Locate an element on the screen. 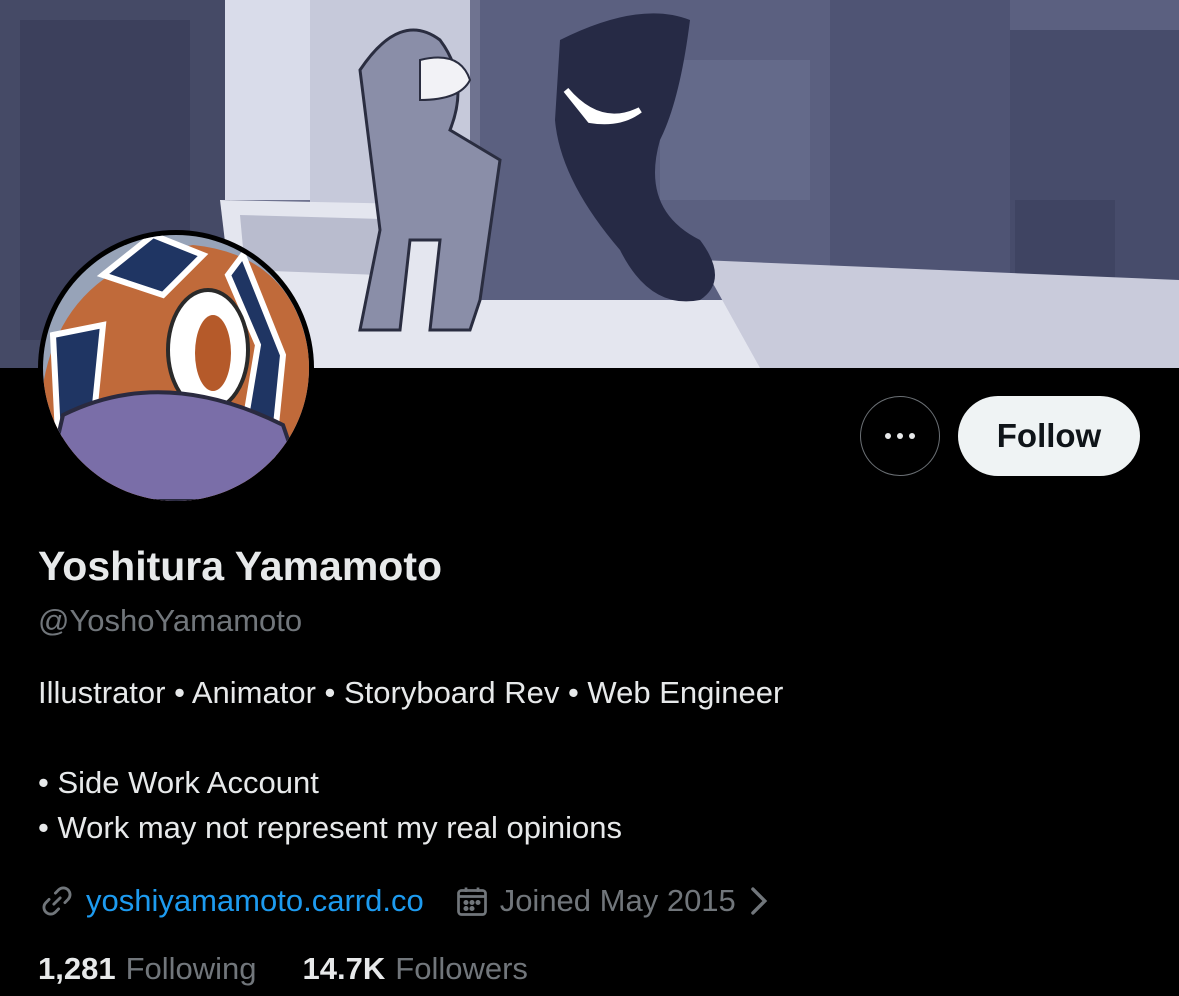  follow-stats: 1,281 Following 14.7K Followers is located at coordinates (283, 969).